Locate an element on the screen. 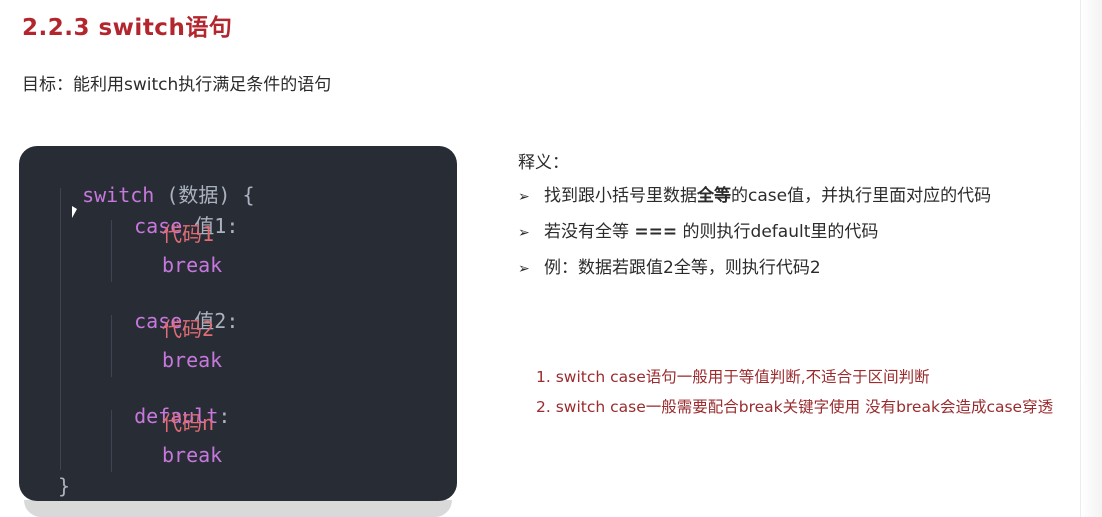  goal-text: 目标：能利用switch执行满足条件的语句 is located at coordinates (177, 85).